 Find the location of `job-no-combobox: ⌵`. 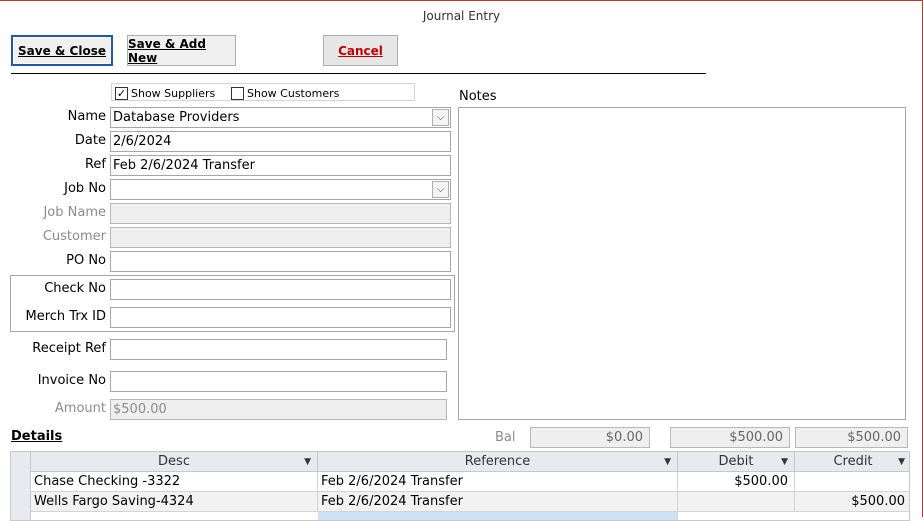

job-no-combobox: ⌵ is located at coordinates (280, 189).